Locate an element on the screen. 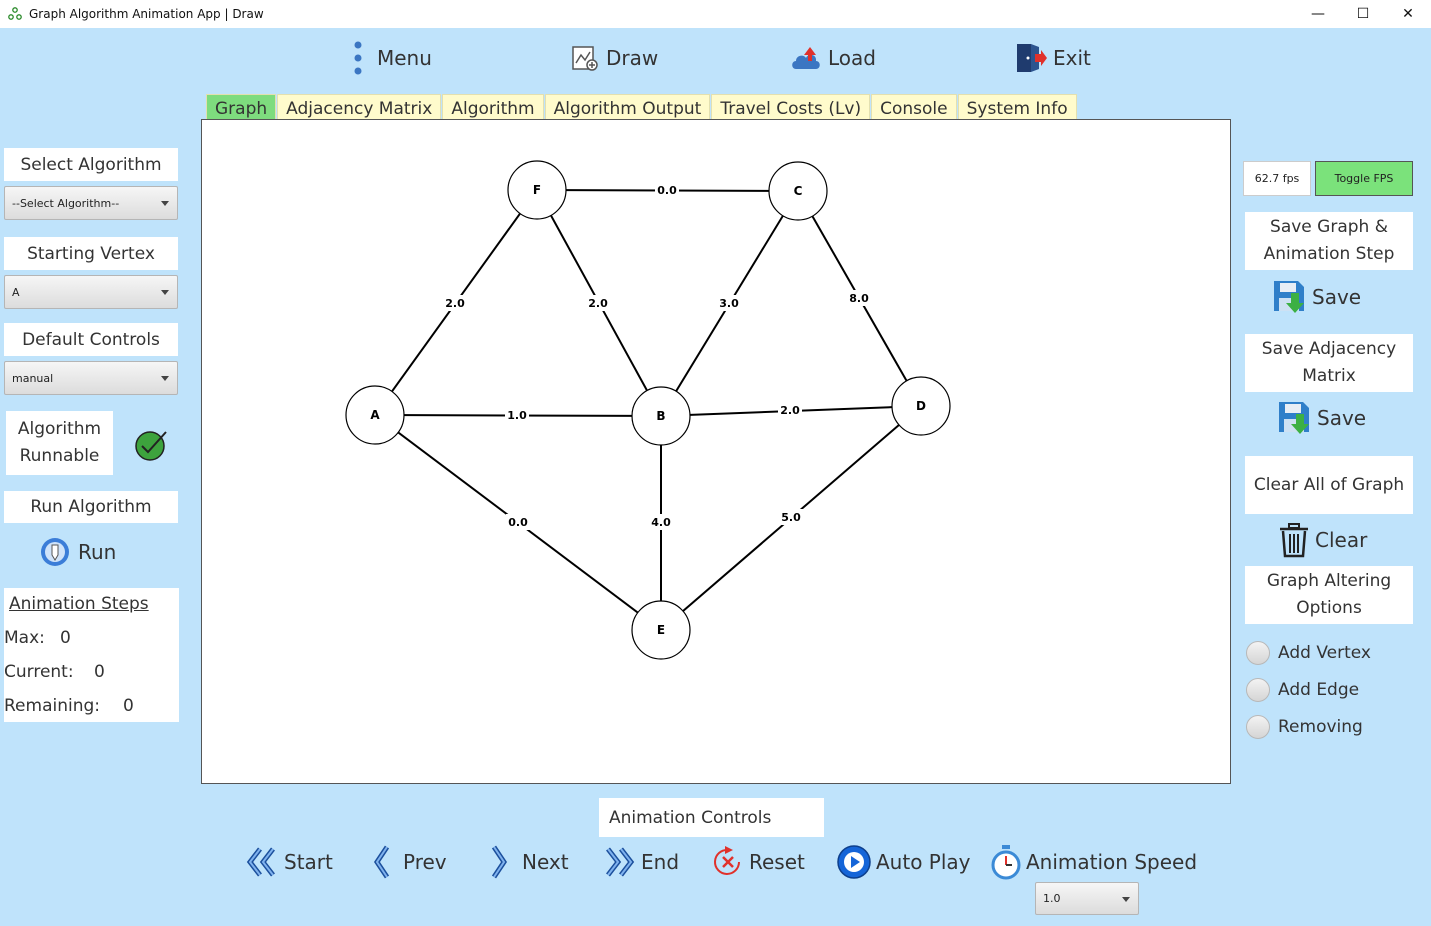 Image resolution: width=1431 pixels, height=926 pixels. auto-play-button: Auto Play is located at coordinates (903, 862).